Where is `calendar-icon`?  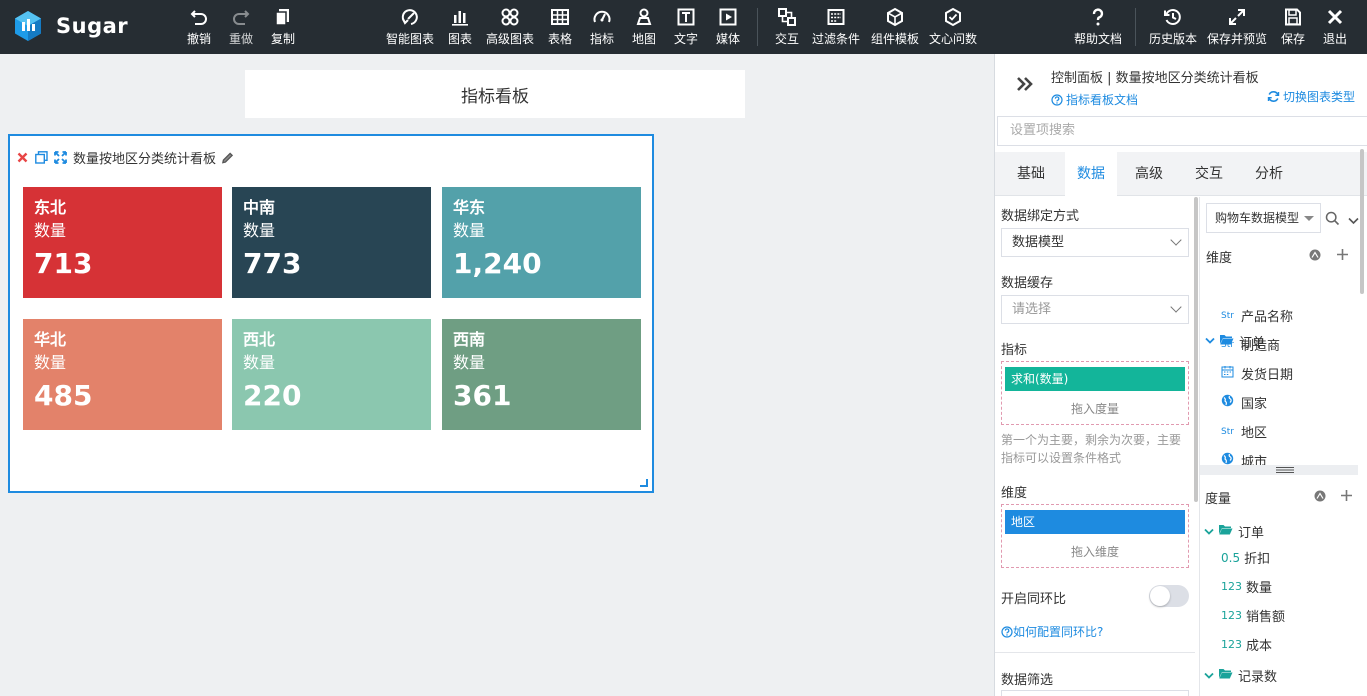
calendar-icon is located at coordinates (1229, 373).